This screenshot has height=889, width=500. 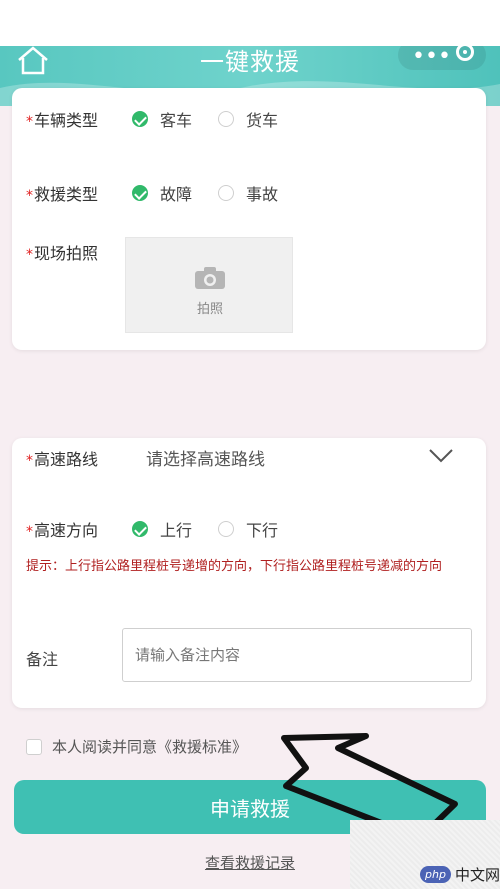 I want to click on watermark-logo: php, so click(x=435, y=874).